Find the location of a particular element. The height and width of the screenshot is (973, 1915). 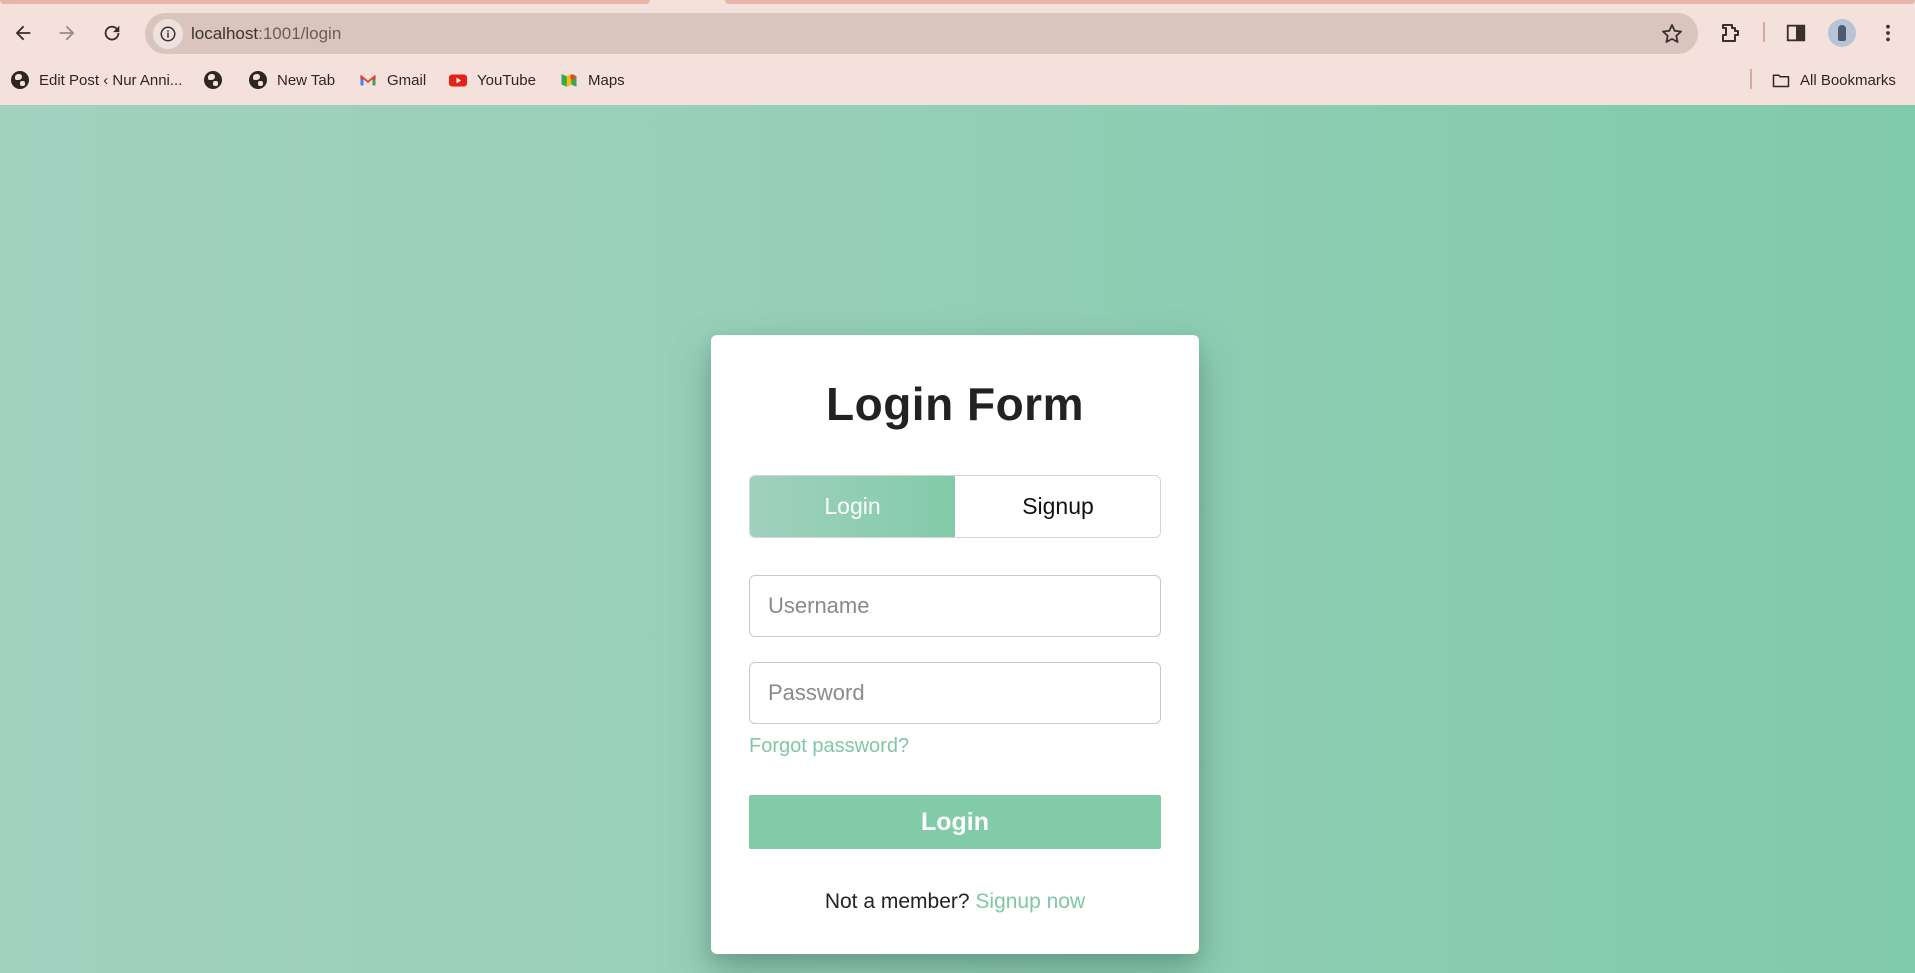

all-bookmarks-button: All Bookmarks is located at coordinates (1834, 80).